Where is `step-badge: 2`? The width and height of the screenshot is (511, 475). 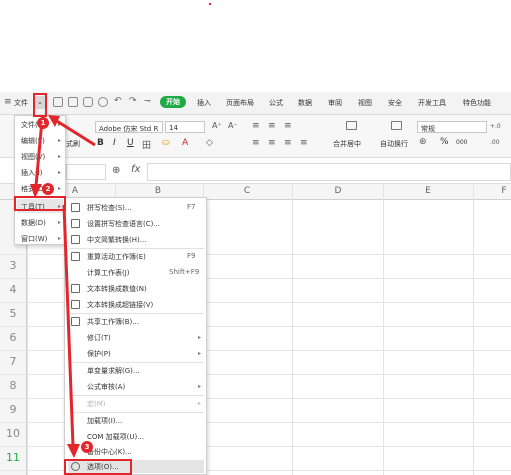 step-badge: 2 is located at coordinates (48, 189).